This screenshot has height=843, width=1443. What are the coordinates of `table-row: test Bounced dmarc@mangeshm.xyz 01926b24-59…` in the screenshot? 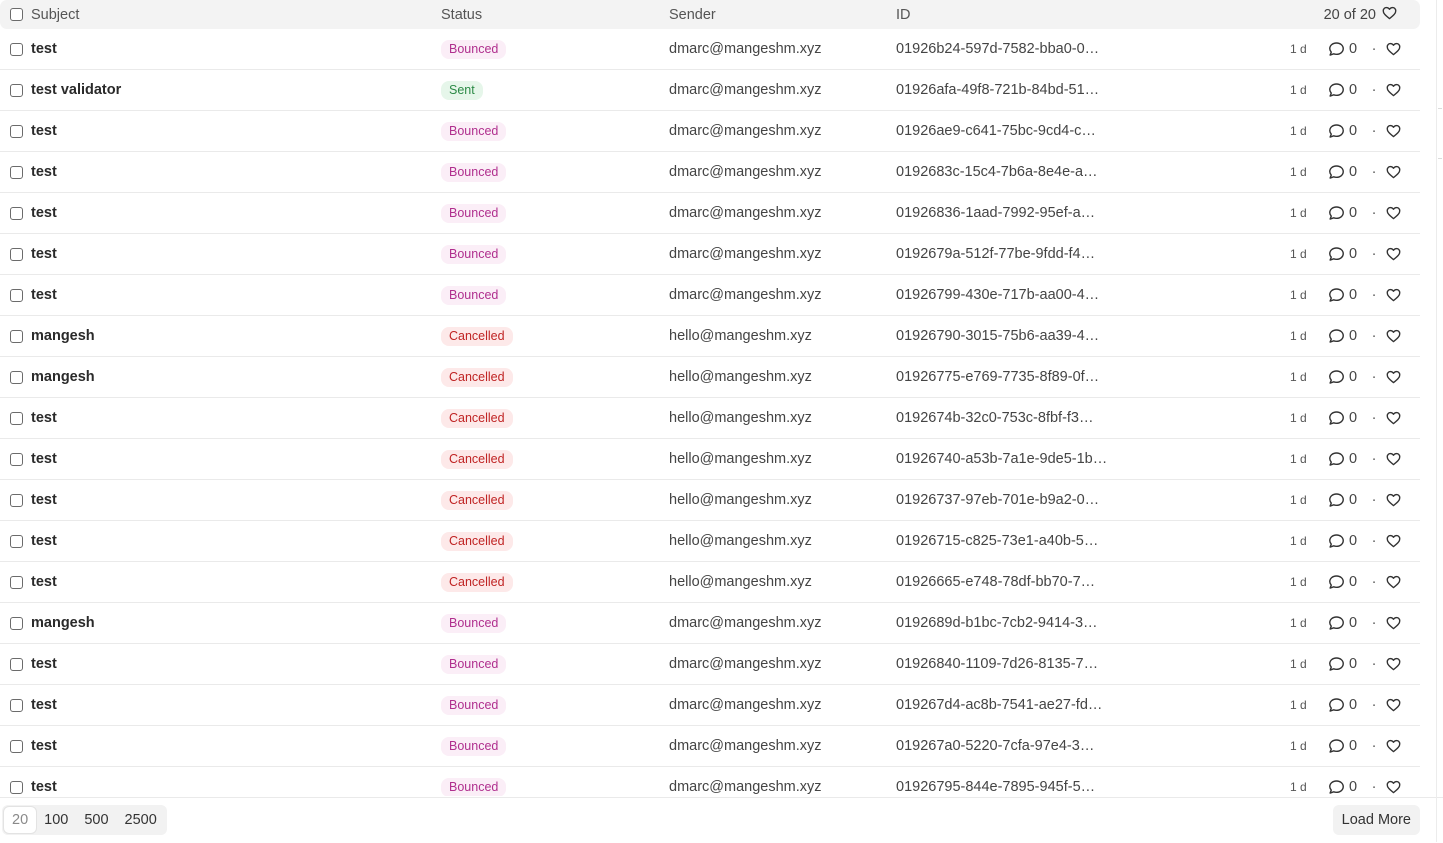 It's located at (710, 49).